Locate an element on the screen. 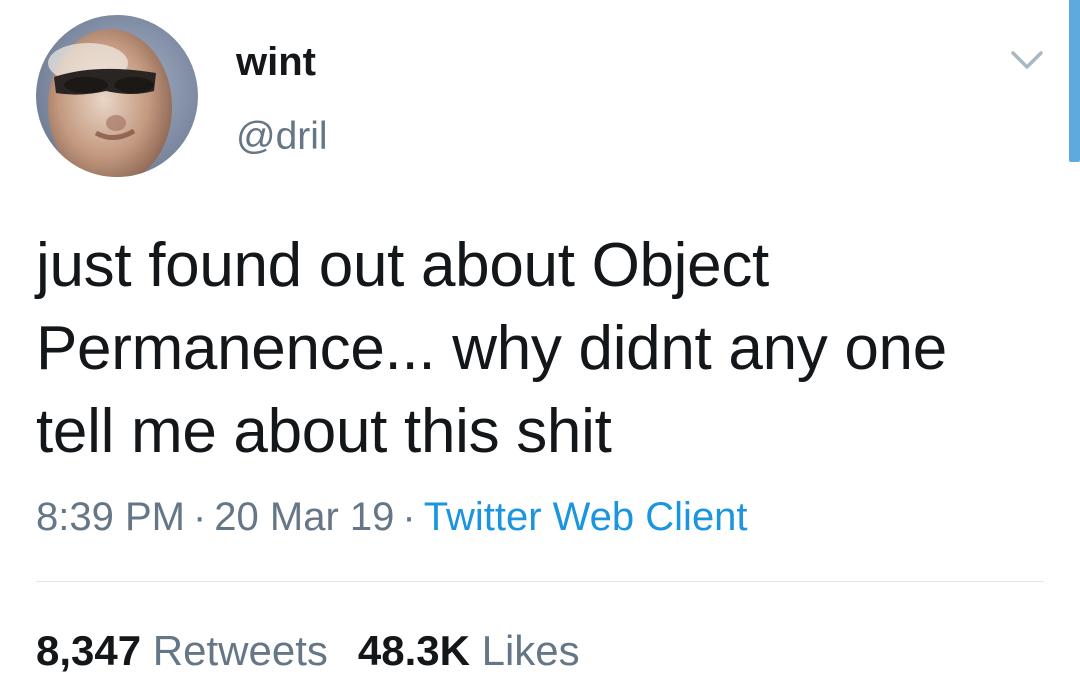  likes-label: Likes is located at coordinates (530, 650).